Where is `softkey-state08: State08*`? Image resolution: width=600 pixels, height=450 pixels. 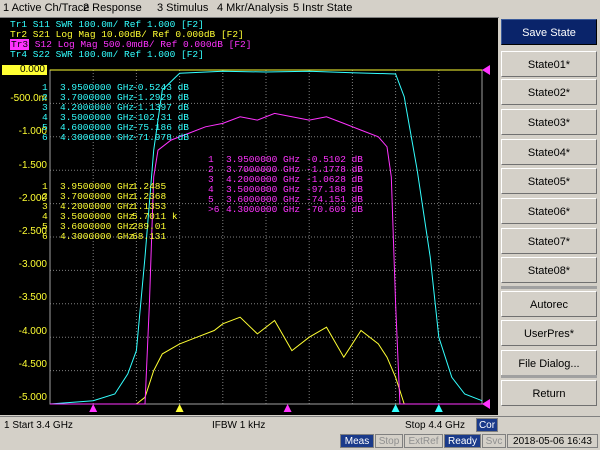
softkey-state08: State08* is located at coordinates (549, 270).